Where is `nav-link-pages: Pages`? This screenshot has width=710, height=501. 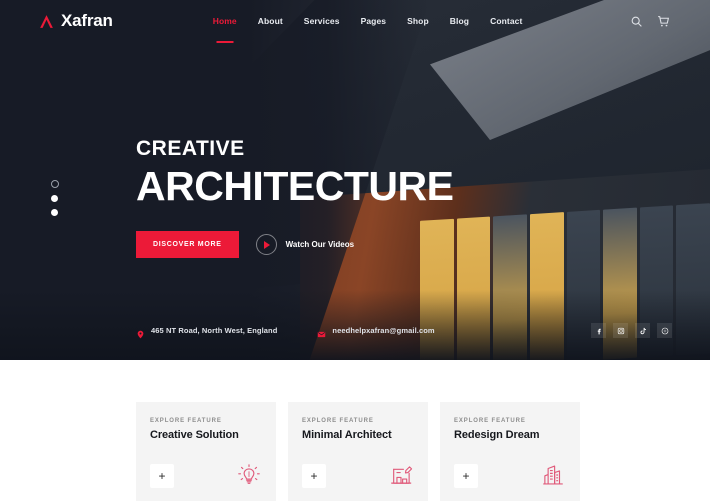
nav-link-pages: Pages is located at coordinates (374, 21).